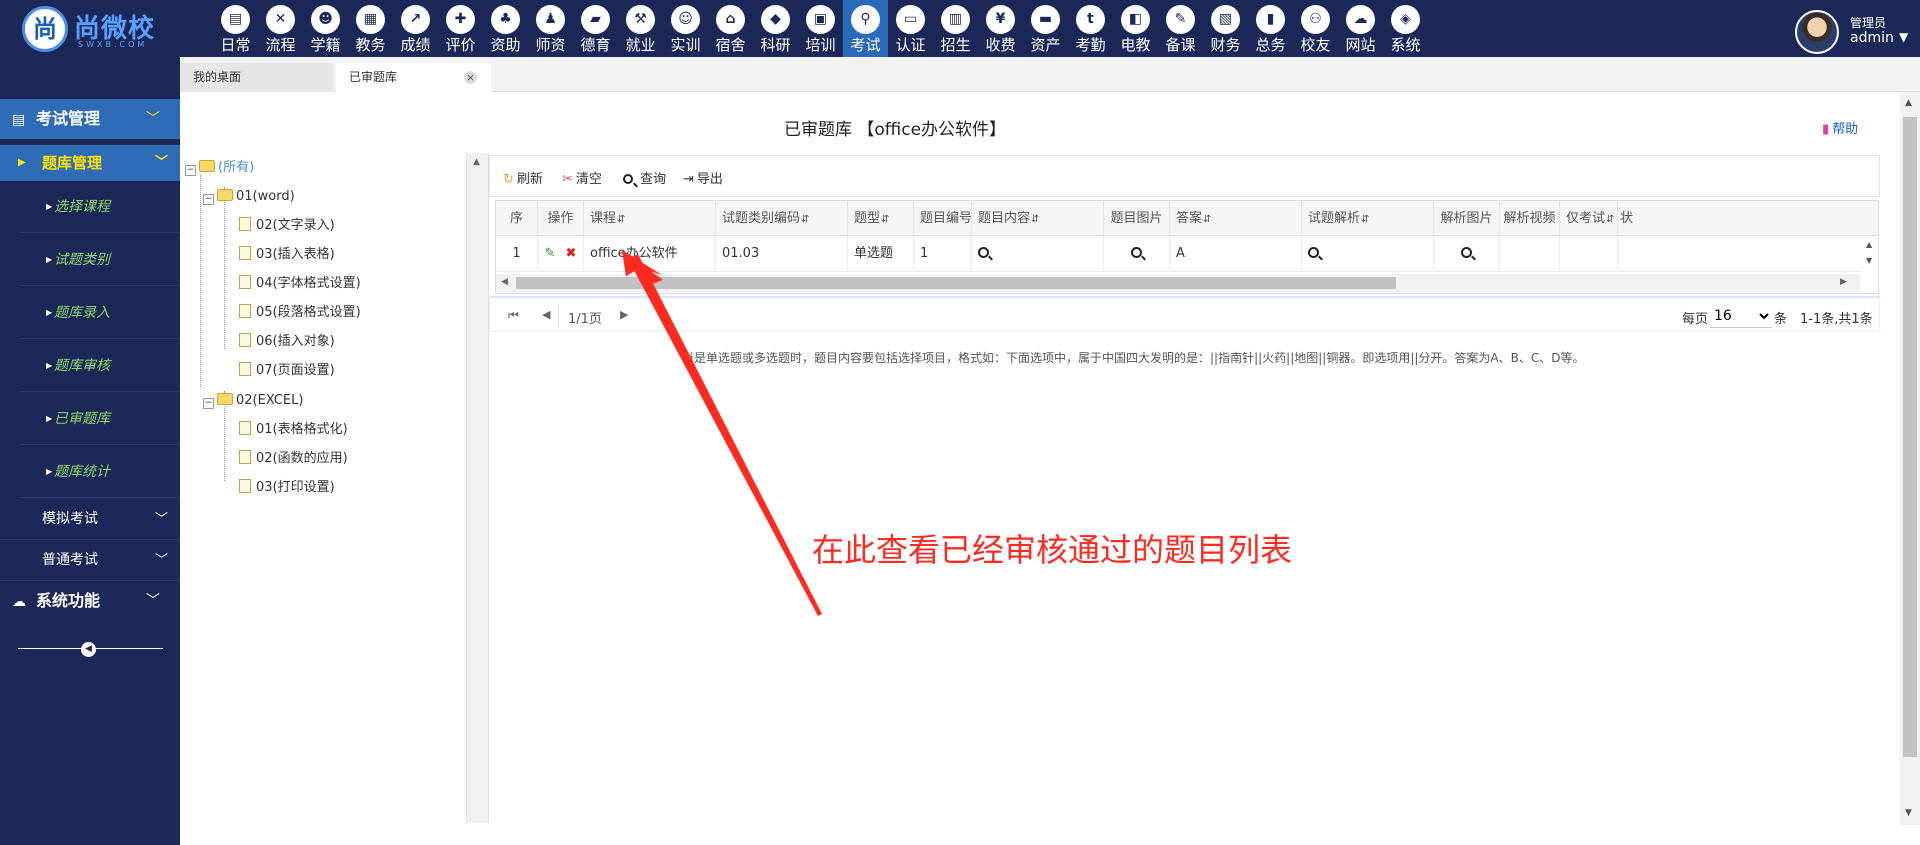 The height and width of the screenshot is (845, 1920). Describe the element at coordinates (571, 253) in the screenshot. I see `delete-icon: ✖` at that location.